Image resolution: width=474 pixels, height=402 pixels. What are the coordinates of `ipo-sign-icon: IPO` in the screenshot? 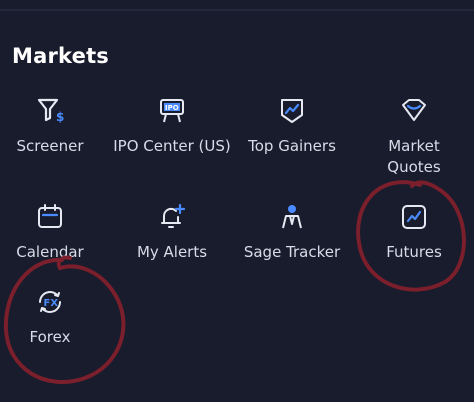 It's located at (172, 111).